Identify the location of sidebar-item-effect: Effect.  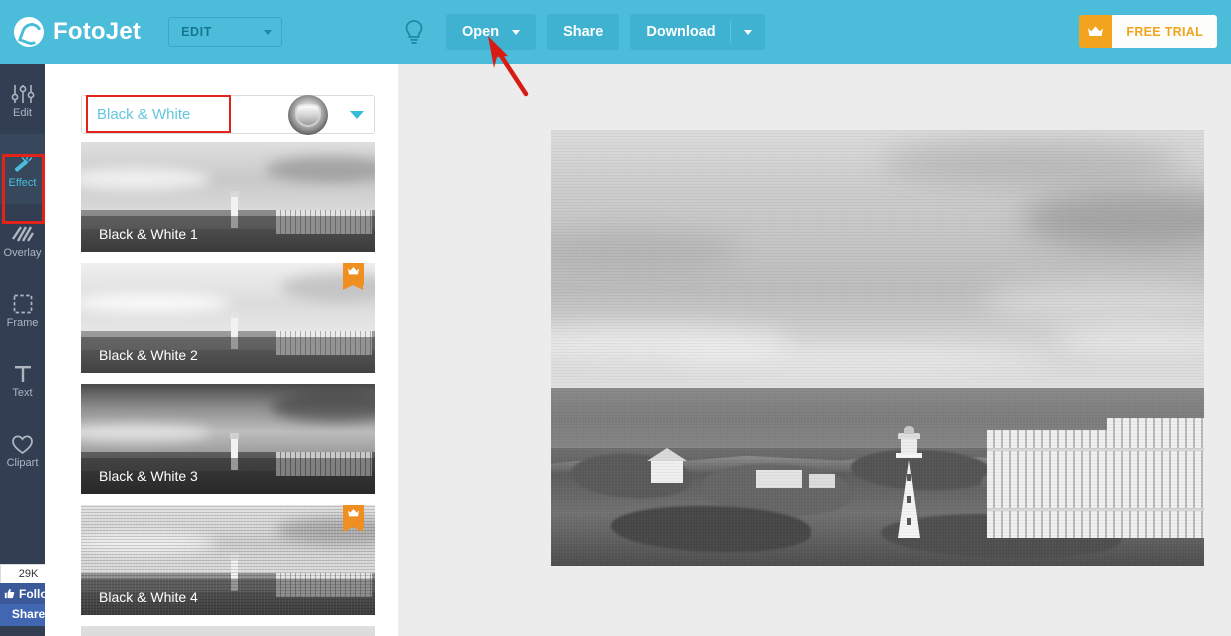
(22, 169).